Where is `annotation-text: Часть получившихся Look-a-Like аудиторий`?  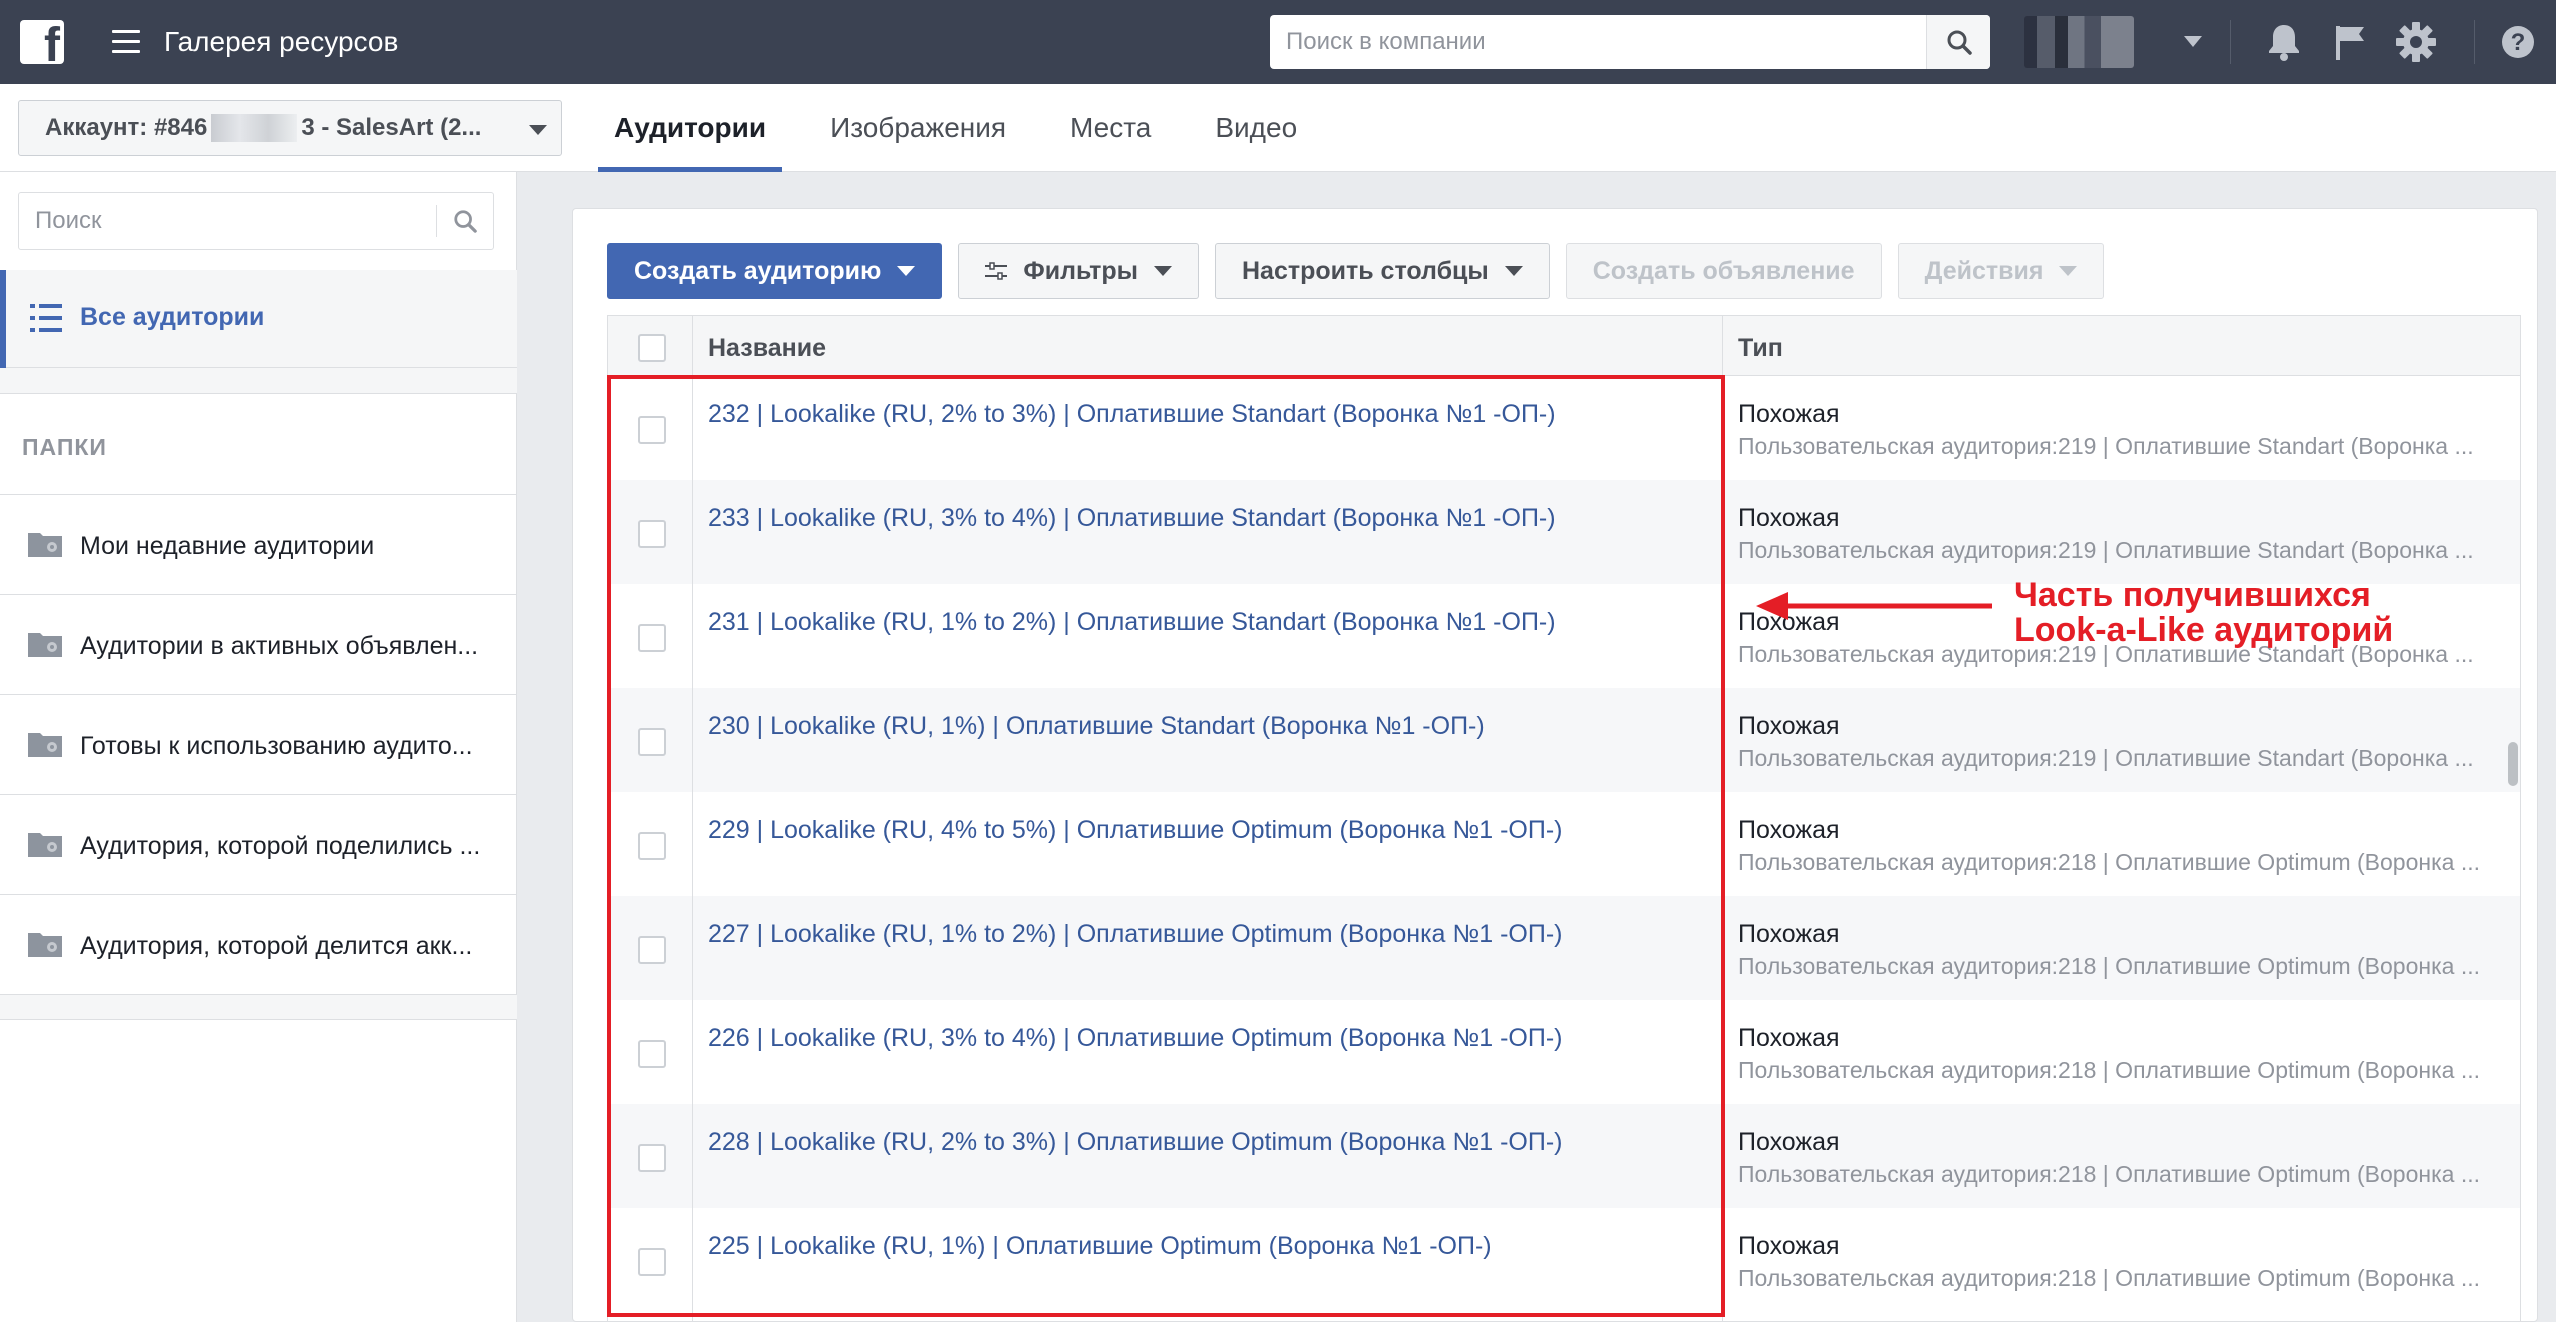
annotation-text: Часть получившихся Look-a-Like аудиторий is located at coordinates (2203, 613).